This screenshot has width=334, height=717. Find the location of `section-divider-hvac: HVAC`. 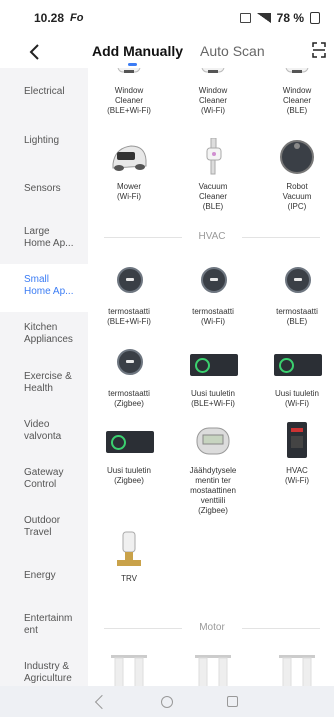

section-divider-hvac: HVAC is located at coordinates (212, 237).